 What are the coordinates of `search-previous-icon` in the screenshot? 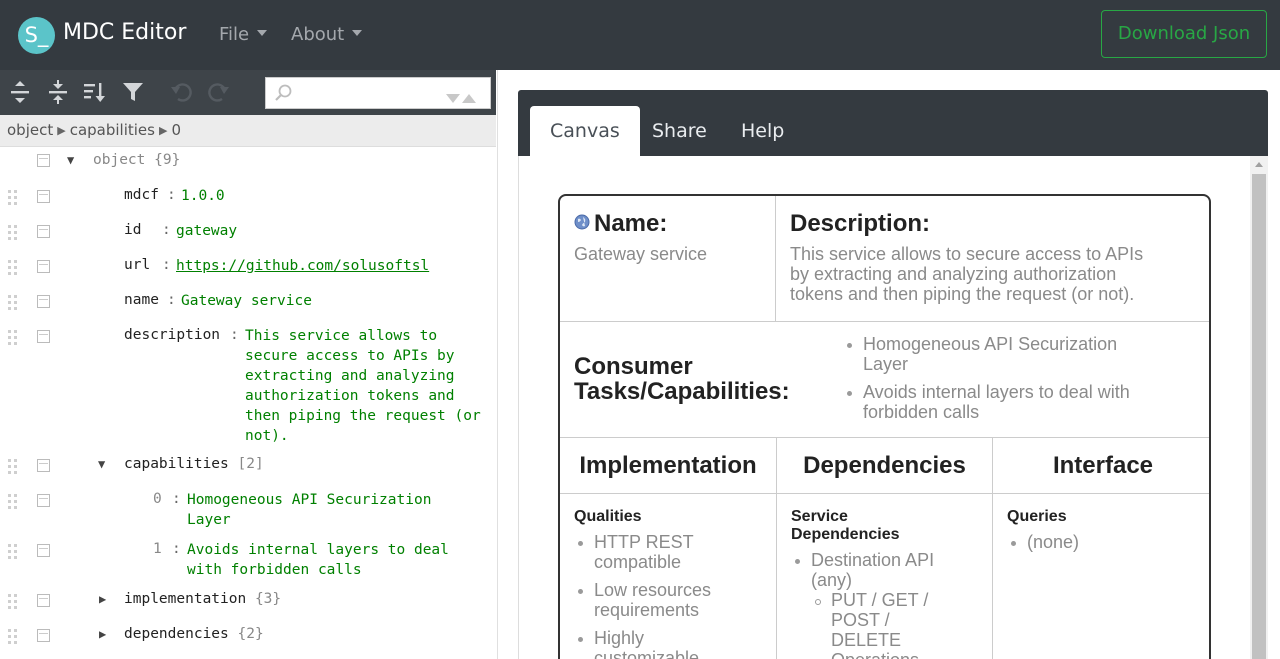 It's located at (469, 98).